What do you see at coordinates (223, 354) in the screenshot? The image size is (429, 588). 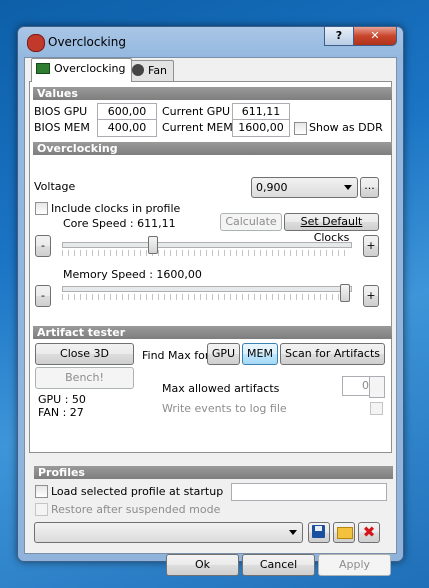 I see `find-max-gpu-button: GPU` at bounding box center [223, 354].